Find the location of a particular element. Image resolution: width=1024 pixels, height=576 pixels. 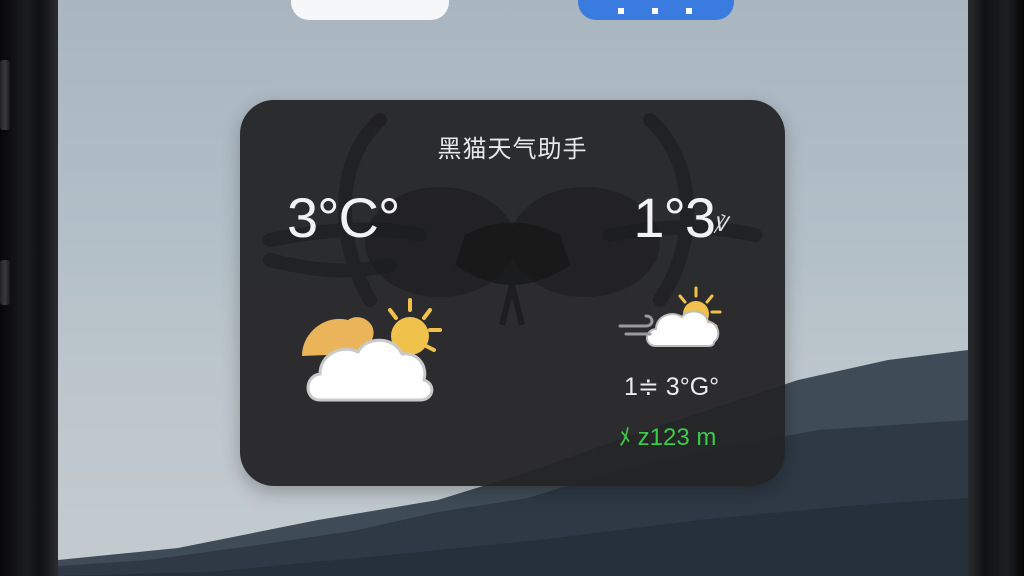

current-temperature: 3°C° is located at coordinates (343, 217).